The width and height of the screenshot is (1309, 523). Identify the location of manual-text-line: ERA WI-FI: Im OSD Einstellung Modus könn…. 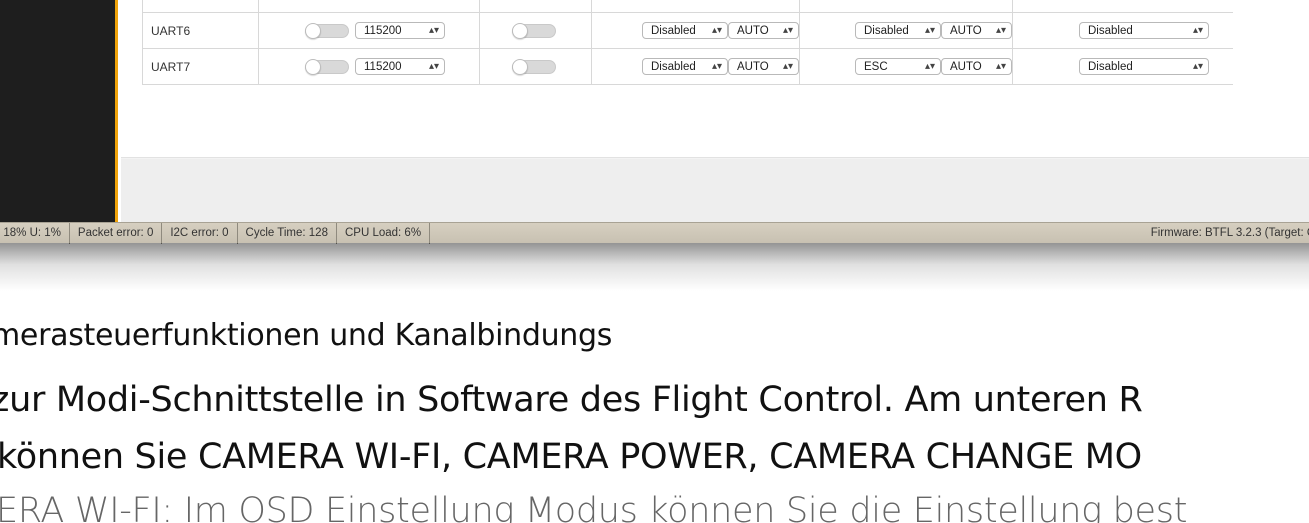
(594, 507).